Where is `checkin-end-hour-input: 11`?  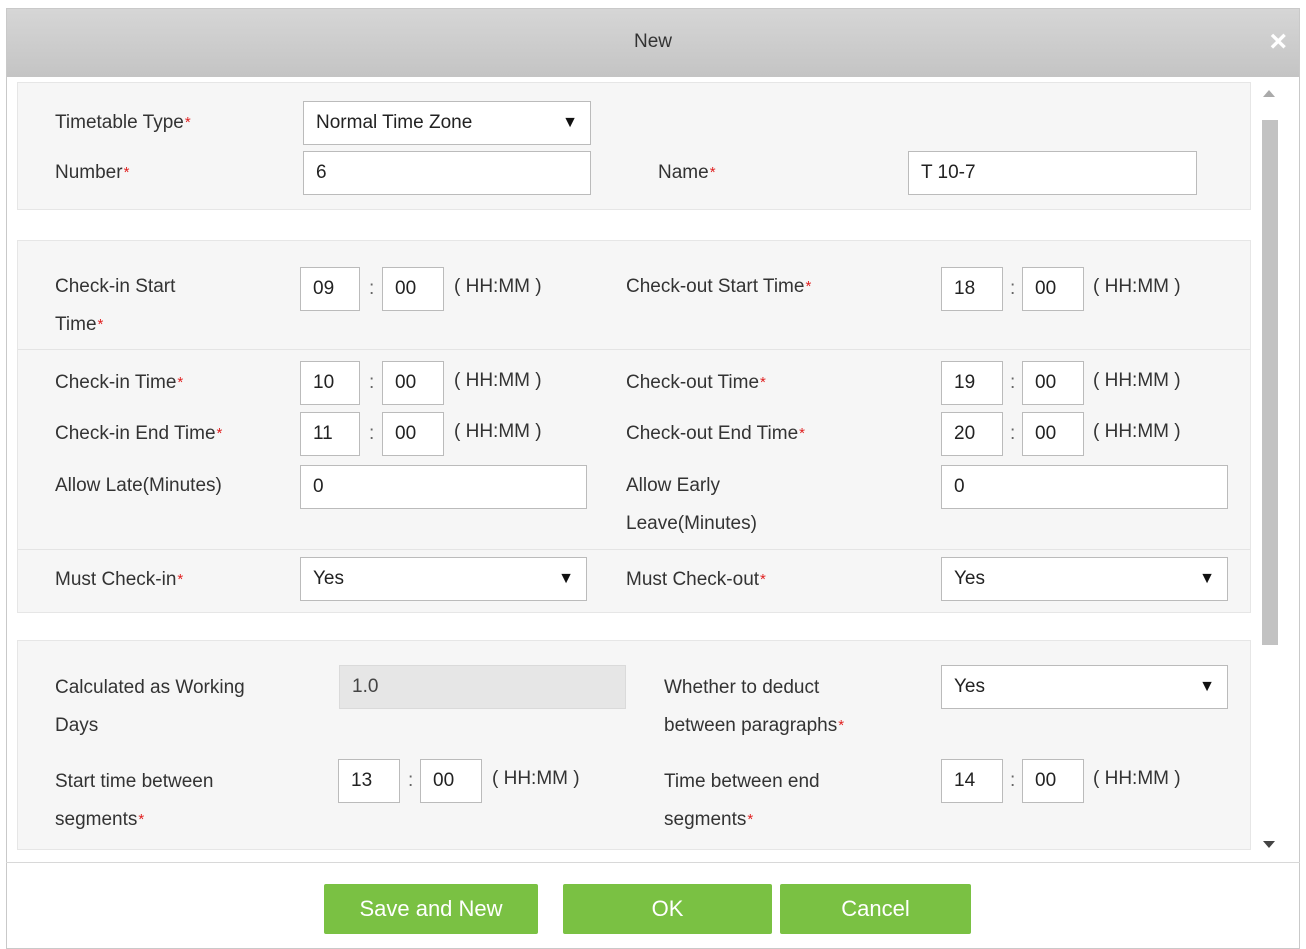 checkin-end-hour-input: 11 is located at coordinates (330, 434).